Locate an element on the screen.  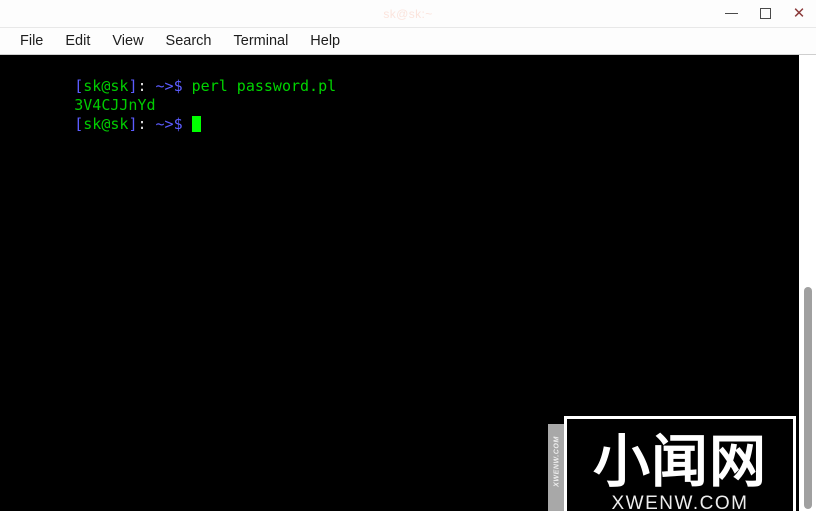
menu-item-help: Help is located at coordinates (325, 41).